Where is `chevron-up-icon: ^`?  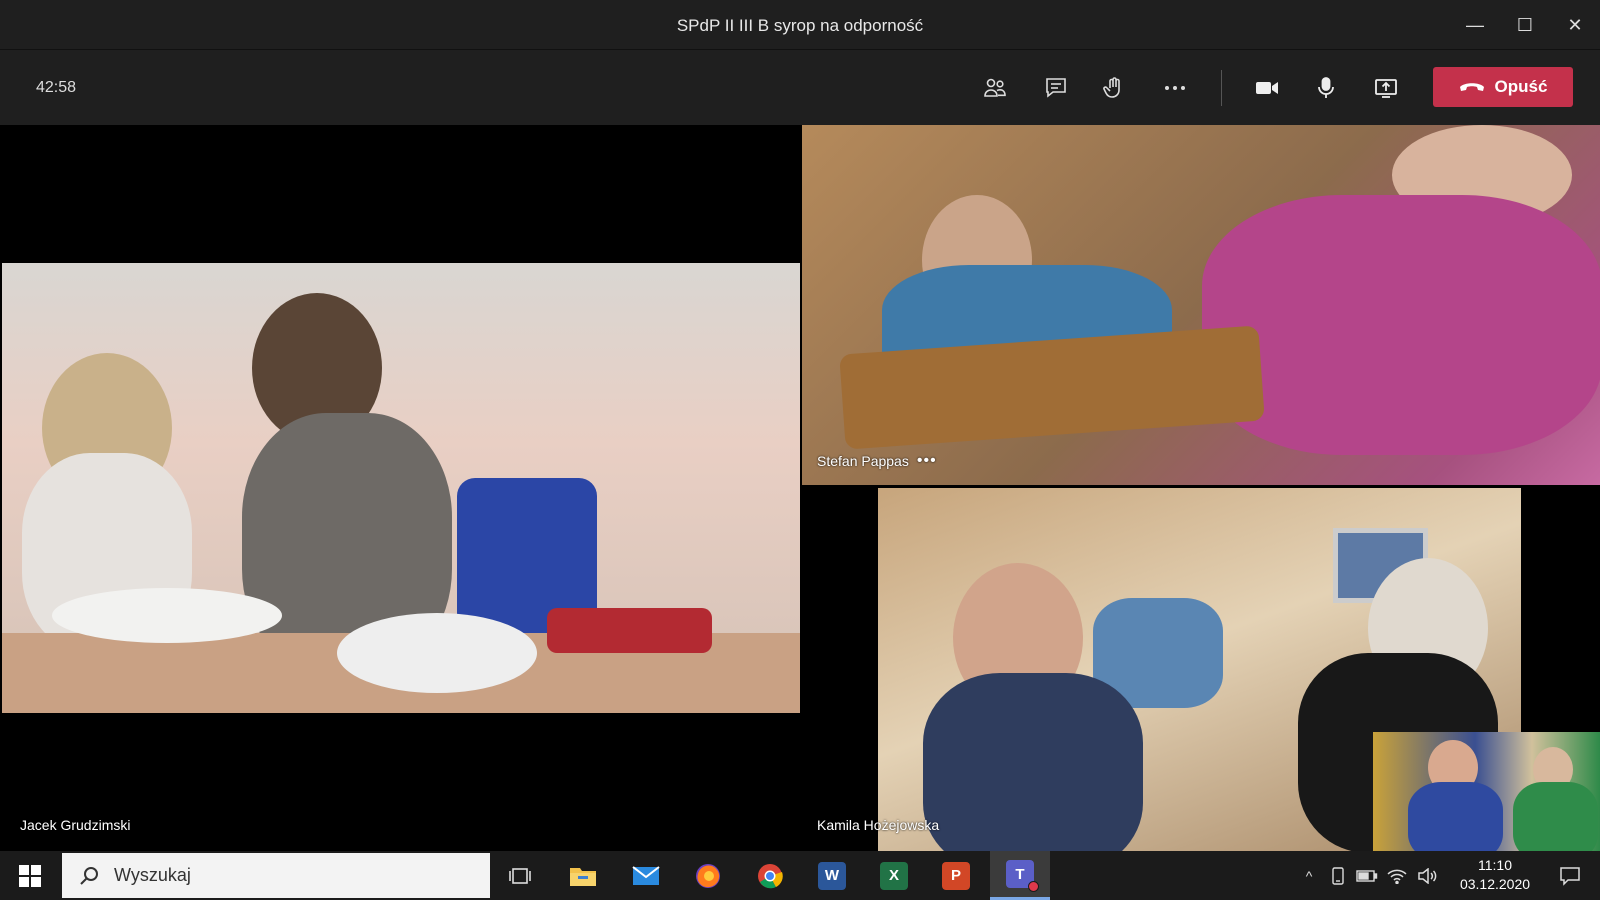 chevron-up-icon: ^ is located at coordinates (1309, 875).